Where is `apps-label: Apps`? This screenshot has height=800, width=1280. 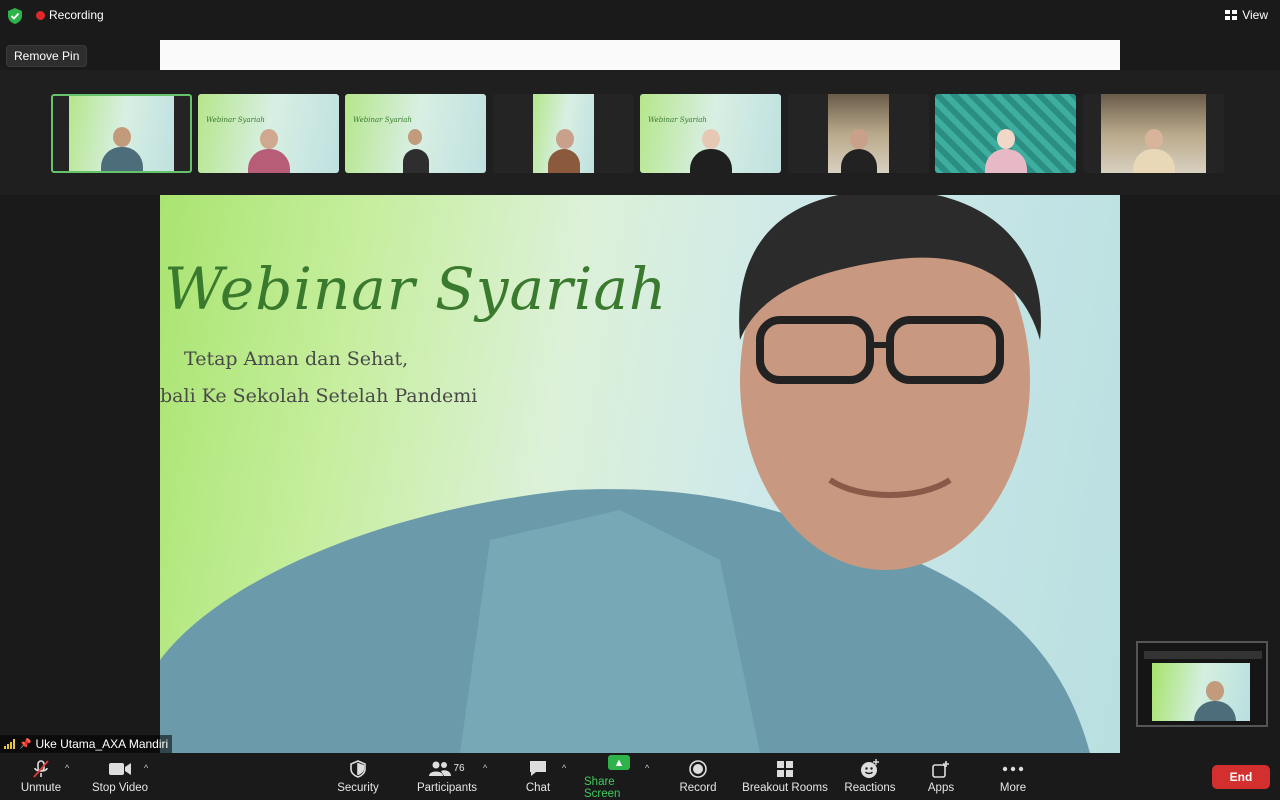 apps-label: Apps is located at coordinates (941, 787).